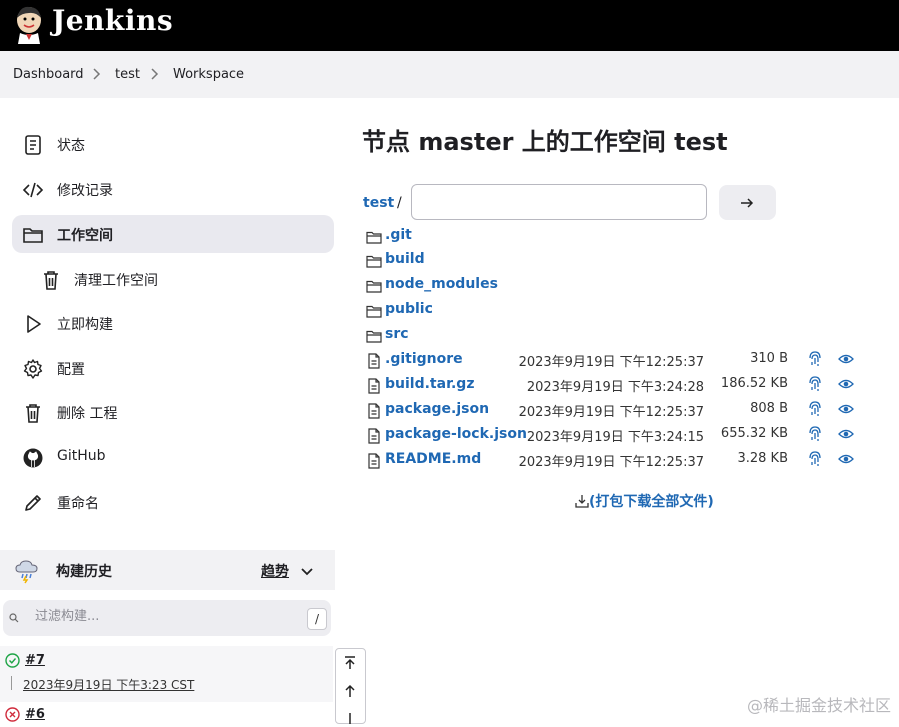 Image resolution: width=899 pixels, height=727 pixels. Describe the element at coordinates (424, 359) in the screenshot. I see `file-link: .gitignore` at that location.